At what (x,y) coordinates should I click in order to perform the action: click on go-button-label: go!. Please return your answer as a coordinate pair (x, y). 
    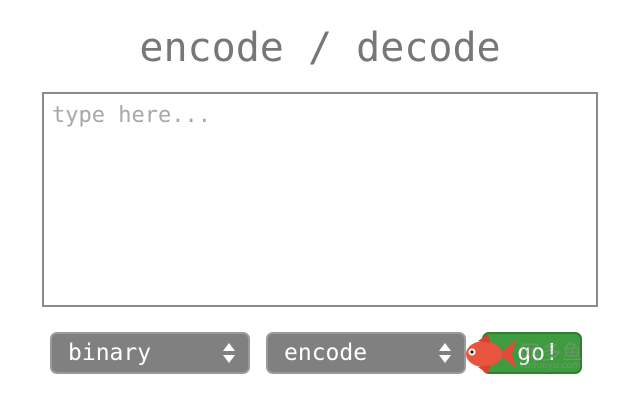
    Looking at the image, I should click on (538, 353).